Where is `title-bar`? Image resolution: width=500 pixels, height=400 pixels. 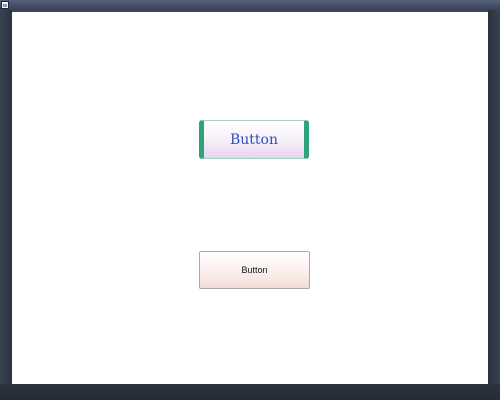
title-bar is located at coordinates (250, 5).